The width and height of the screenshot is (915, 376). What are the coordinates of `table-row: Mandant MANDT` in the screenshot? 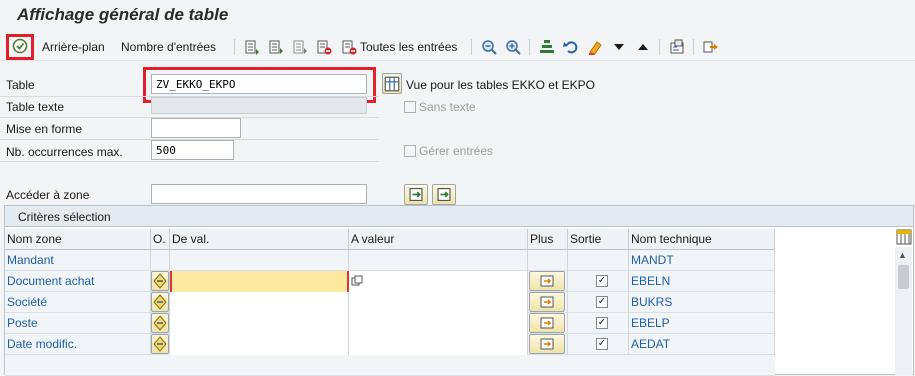 It's located at (390, 260).